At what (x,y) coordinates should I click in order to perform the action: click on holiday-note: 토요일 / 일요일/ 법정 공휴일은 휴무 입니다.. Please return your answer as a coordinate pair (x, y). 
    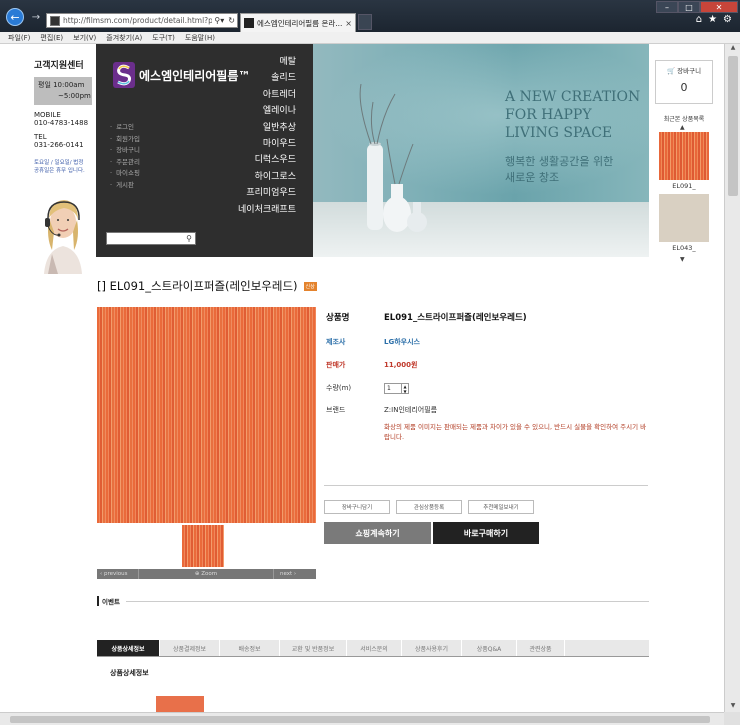
    Looking at the image, I should click on (62, 167).